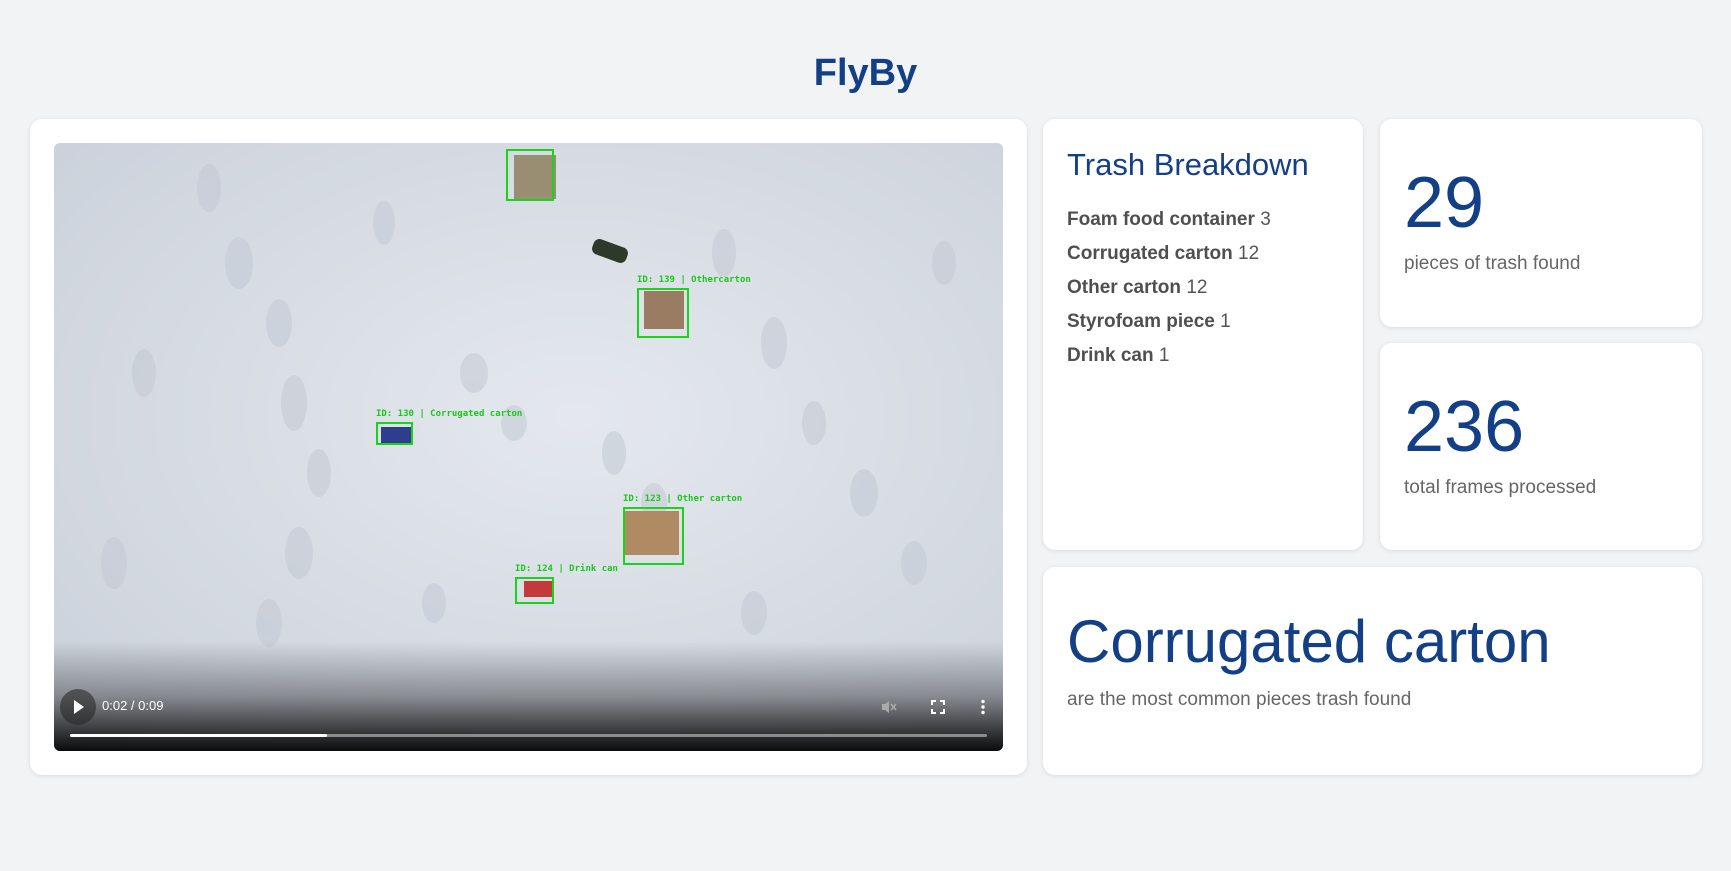 Image resolution: width=1731 pixels, height=871 pixels. I want to click on video-controls: 0:02 / 0:09, so click(528, 696).